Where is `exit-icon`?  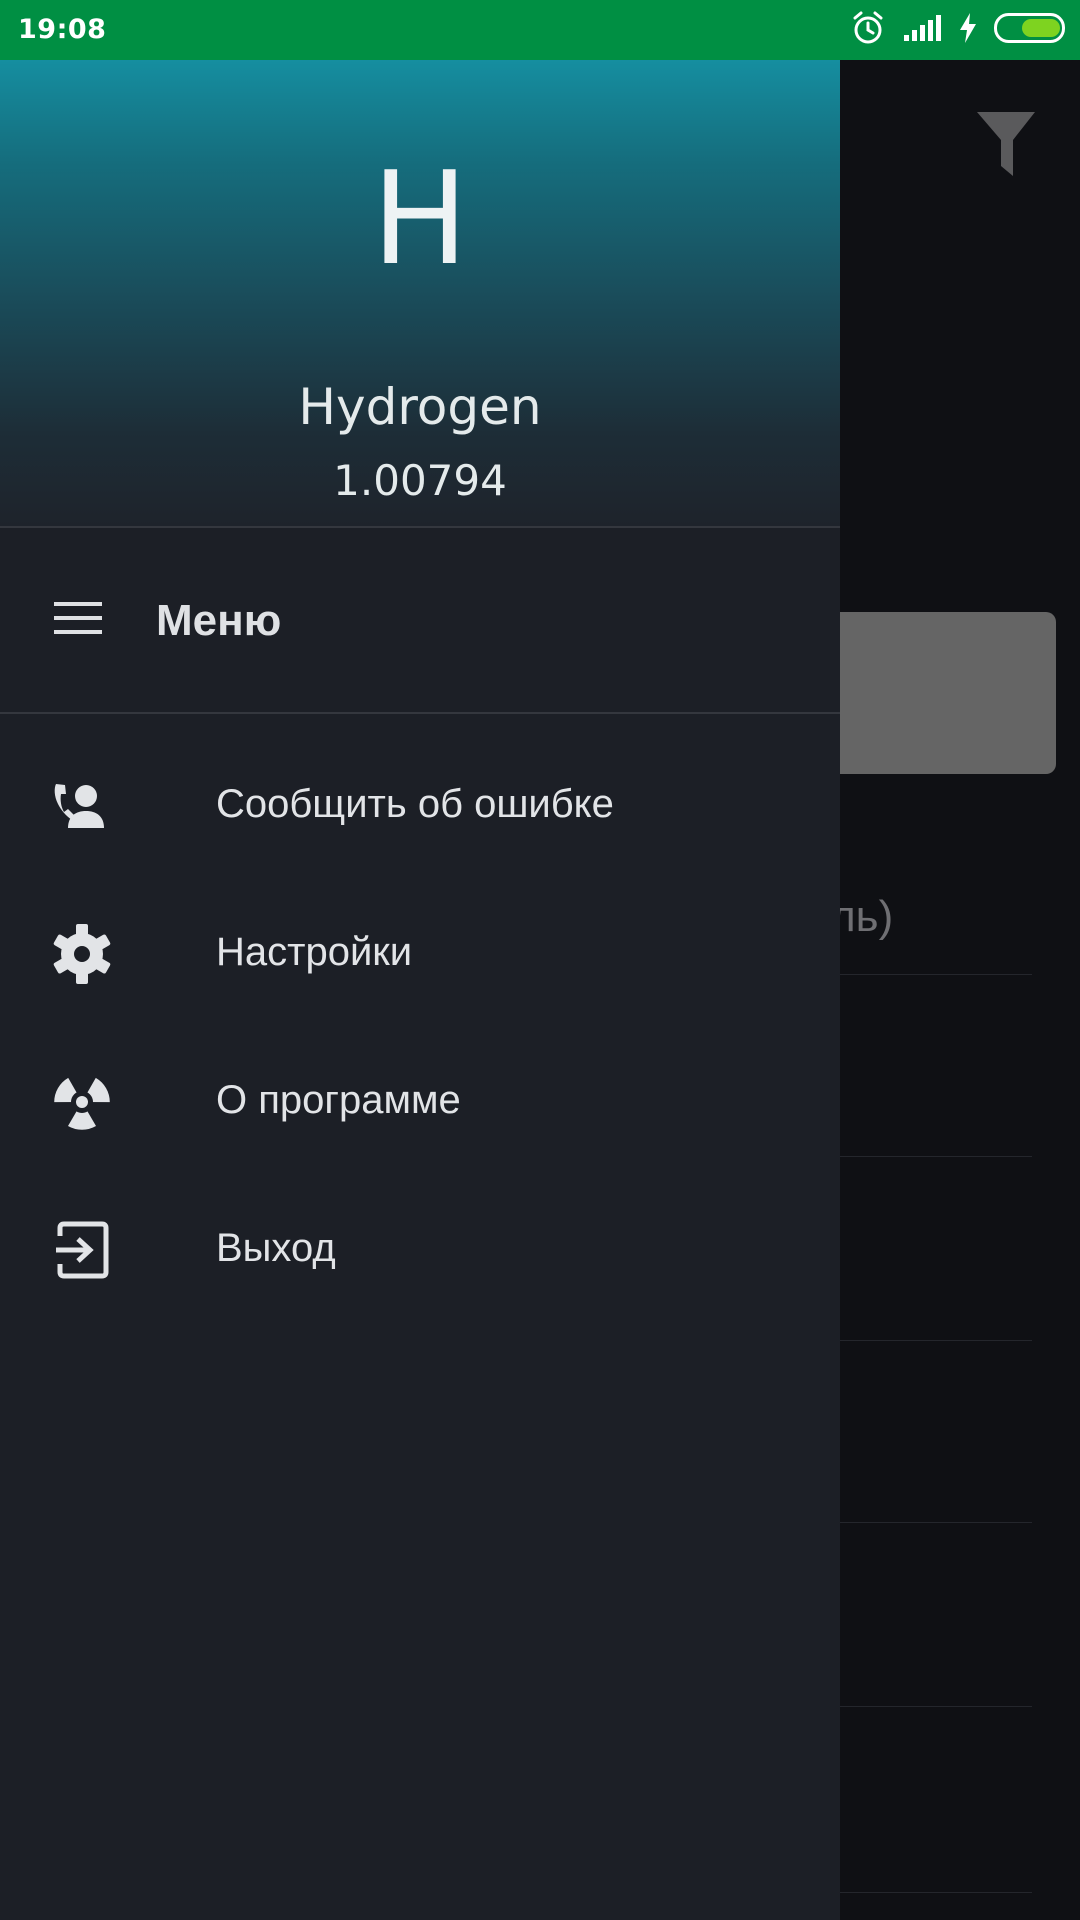 exit-icon is located at coordinates (82, 1250).